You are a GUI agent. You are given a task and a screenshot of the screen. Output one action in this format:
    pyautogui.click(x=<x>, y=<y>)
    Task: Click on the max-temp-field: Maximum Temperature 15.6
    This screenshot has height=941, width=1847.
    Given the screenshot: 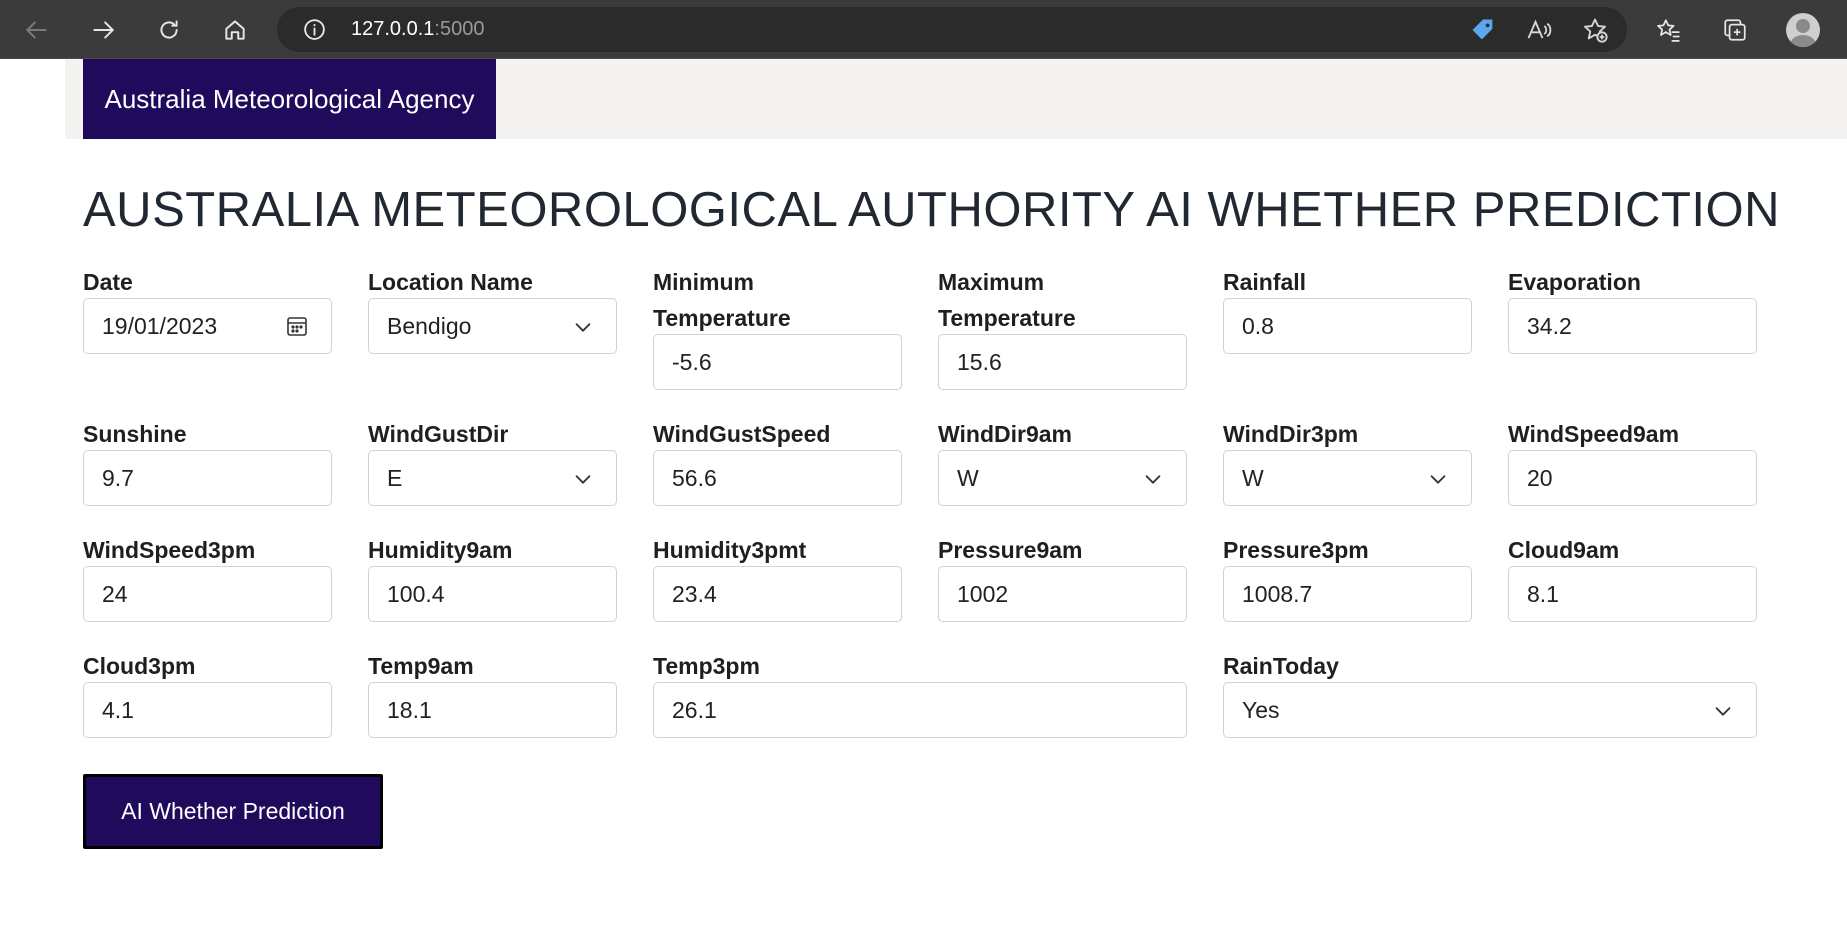 What is the action you would take?
    pyautogui.click(x=1062, y=327)
    